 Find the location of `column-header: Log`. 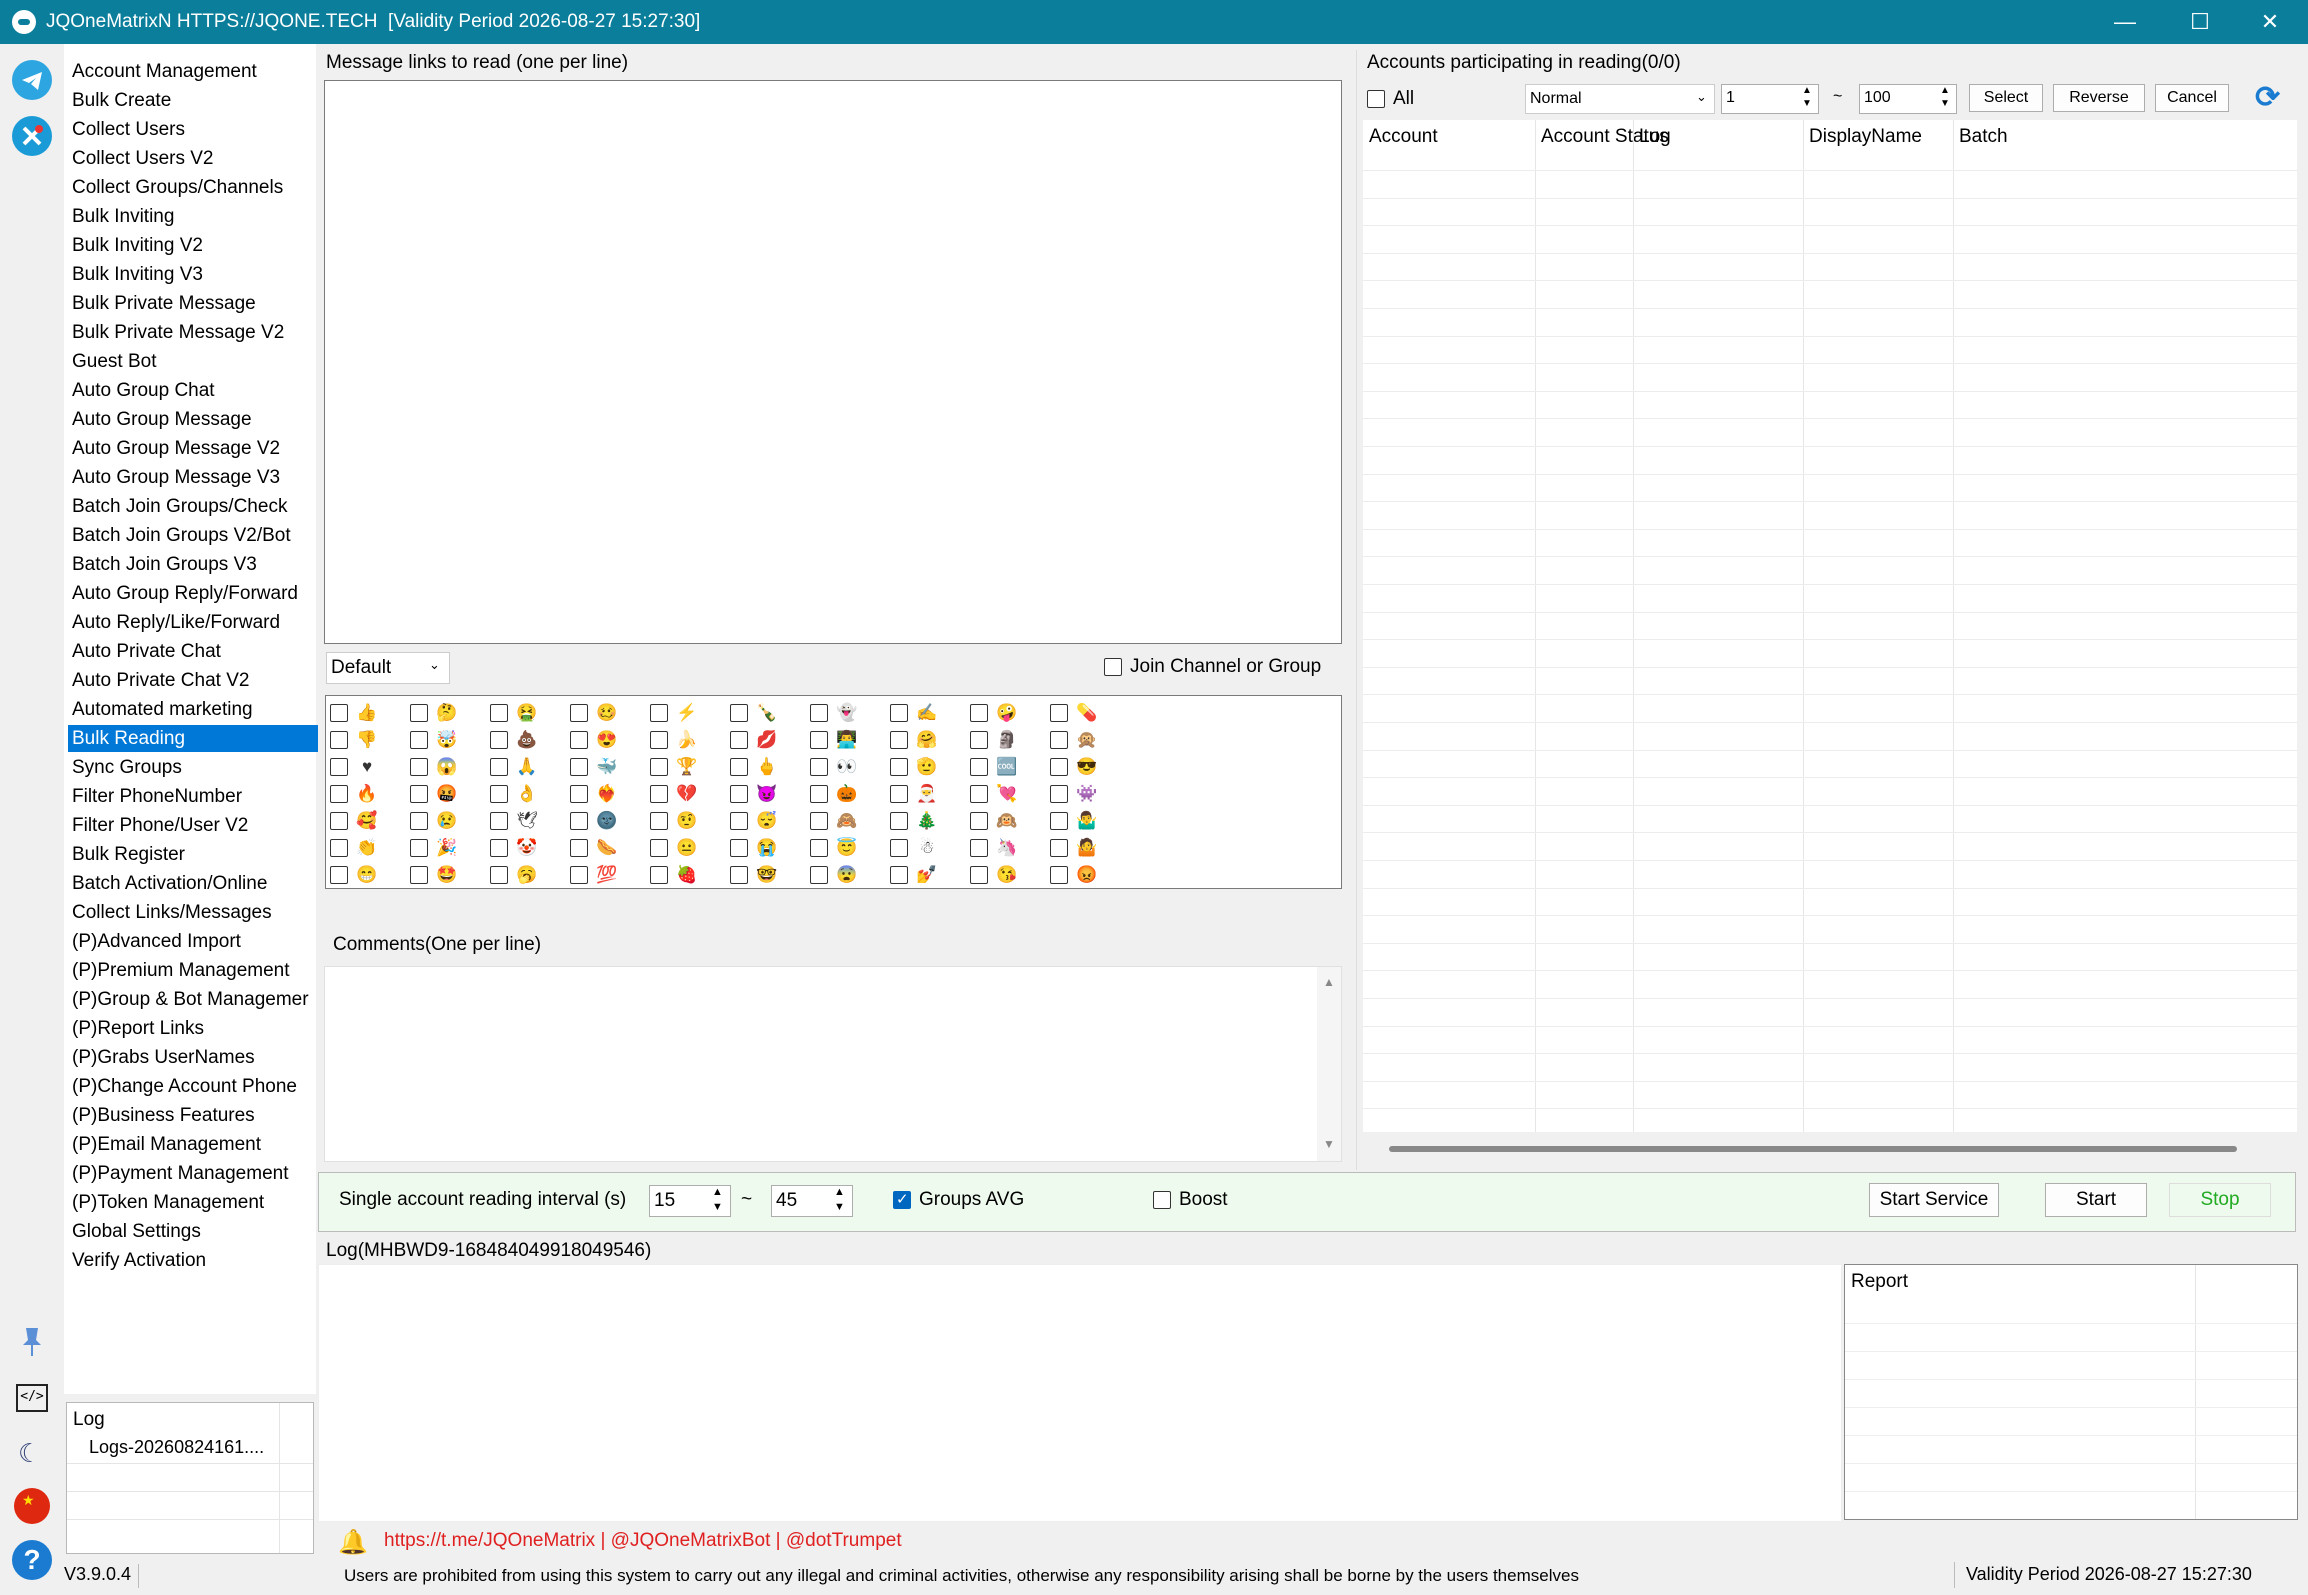

column-header: Log is located at coordinates (1655, 137).